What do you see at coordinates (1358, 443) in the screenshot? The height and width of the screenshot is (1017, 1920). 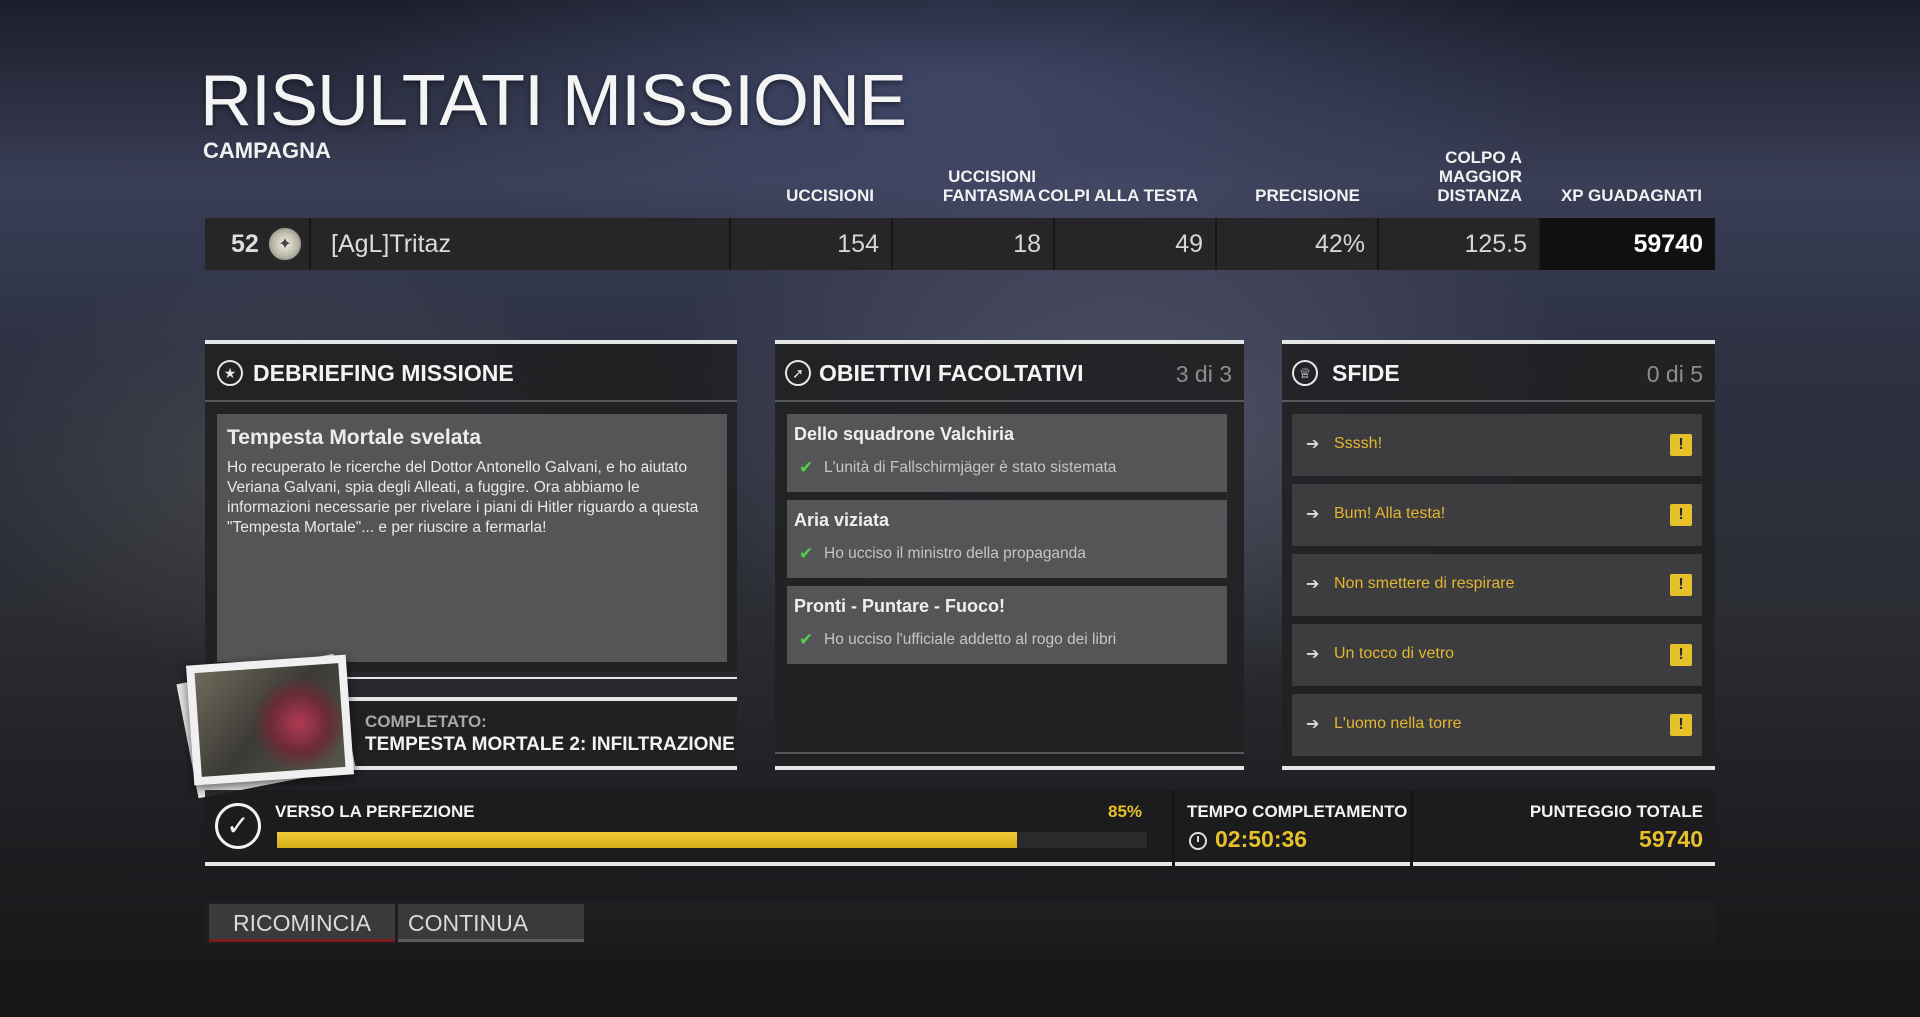 I see `challenge-label: Ssssh!` at bounding box center [1358, 443].